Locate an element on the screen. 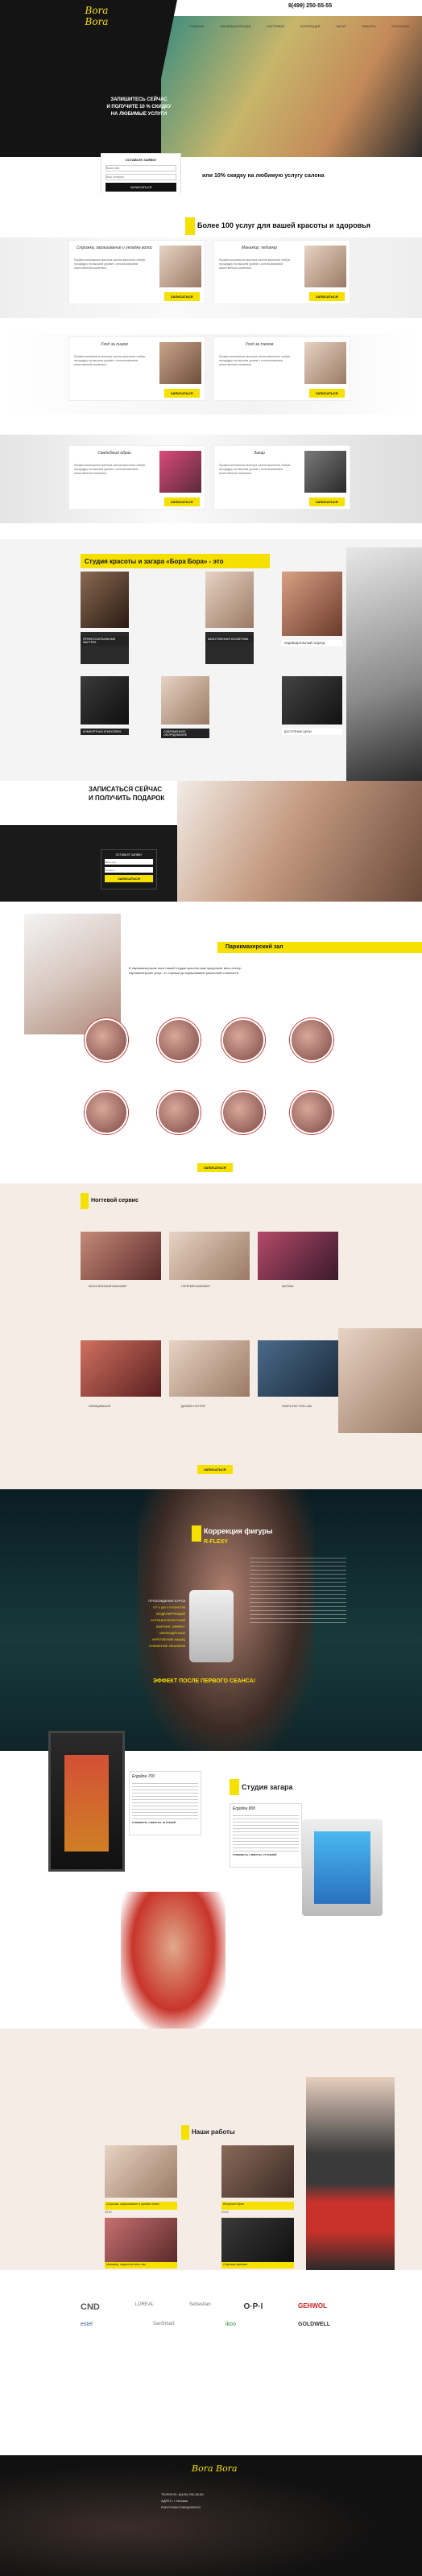  brand-logo: ikoo is located at coordinates (230, 2324).